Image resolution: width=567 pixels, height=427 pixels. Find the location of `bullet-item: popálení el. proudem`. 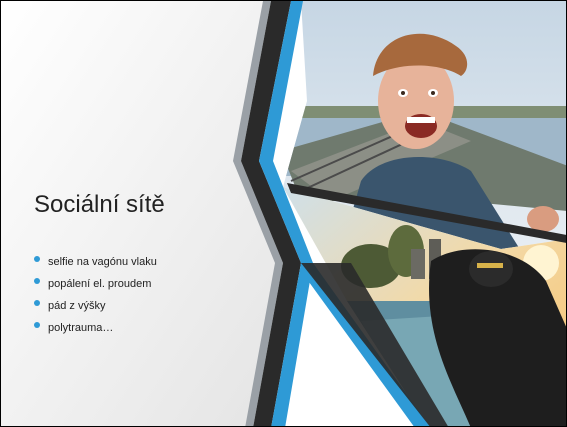

bullet-item: popálení el. proudem is located at coordinates (95, 284).